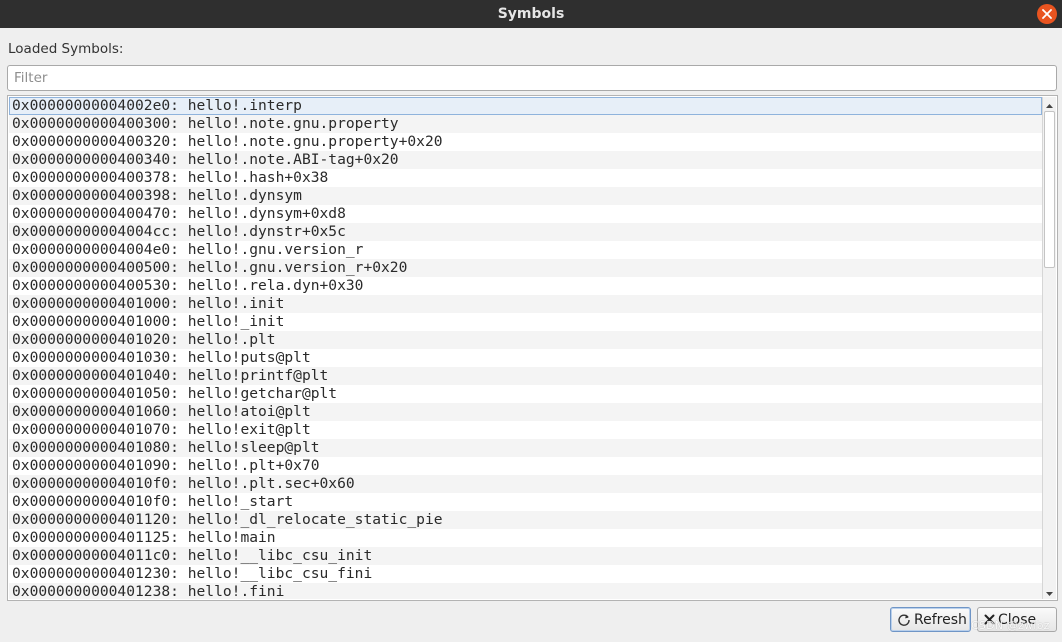  What do you see at coordinates (525, 376) in the screenshot?
I see `symbol-row: 0x0000000000401040: hello!printf@plt` at bounding box center [525, 376].